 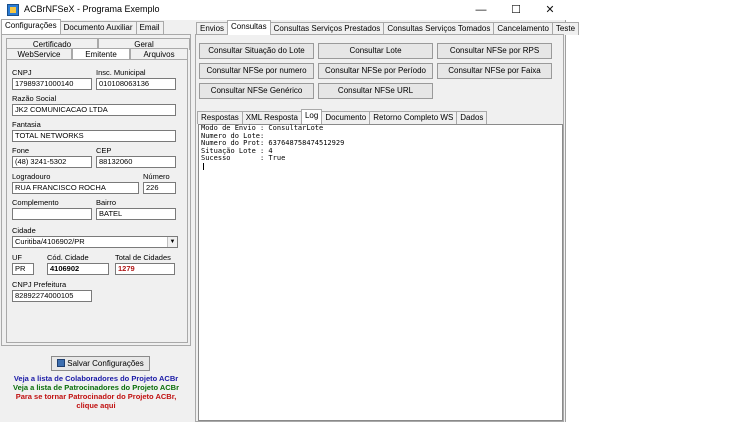 What do you see at coordinates (75, 188) in the screenshot?
I see `logradouro-field: RUA FRANCISCO ROCHA` at bounding box center [75, 188].